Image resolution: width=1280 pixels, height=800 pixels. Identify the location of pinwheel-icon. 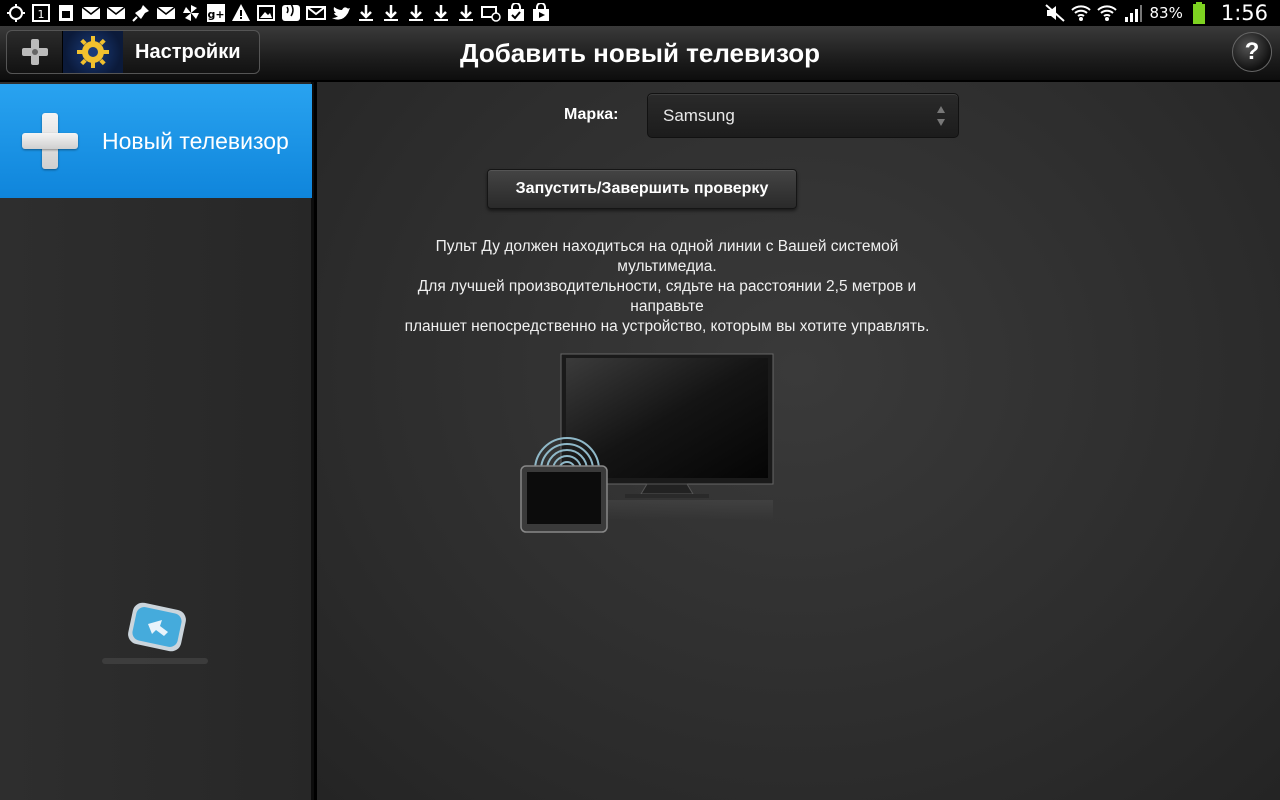
(191, 13).